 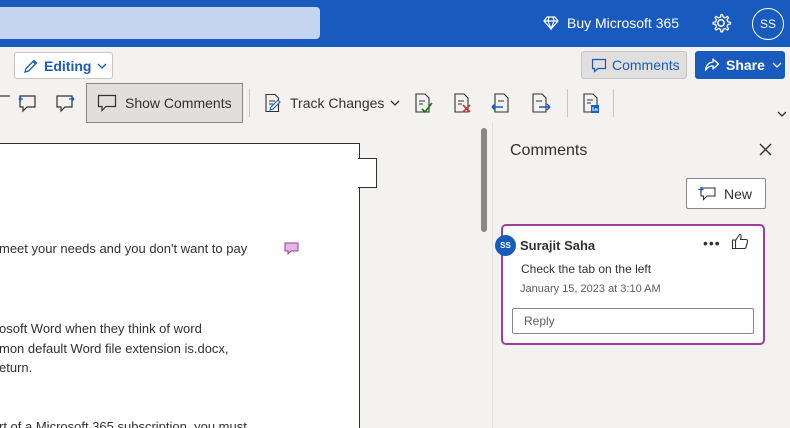 I want to click on new-comment-button: New, so click(x=726, y=193).